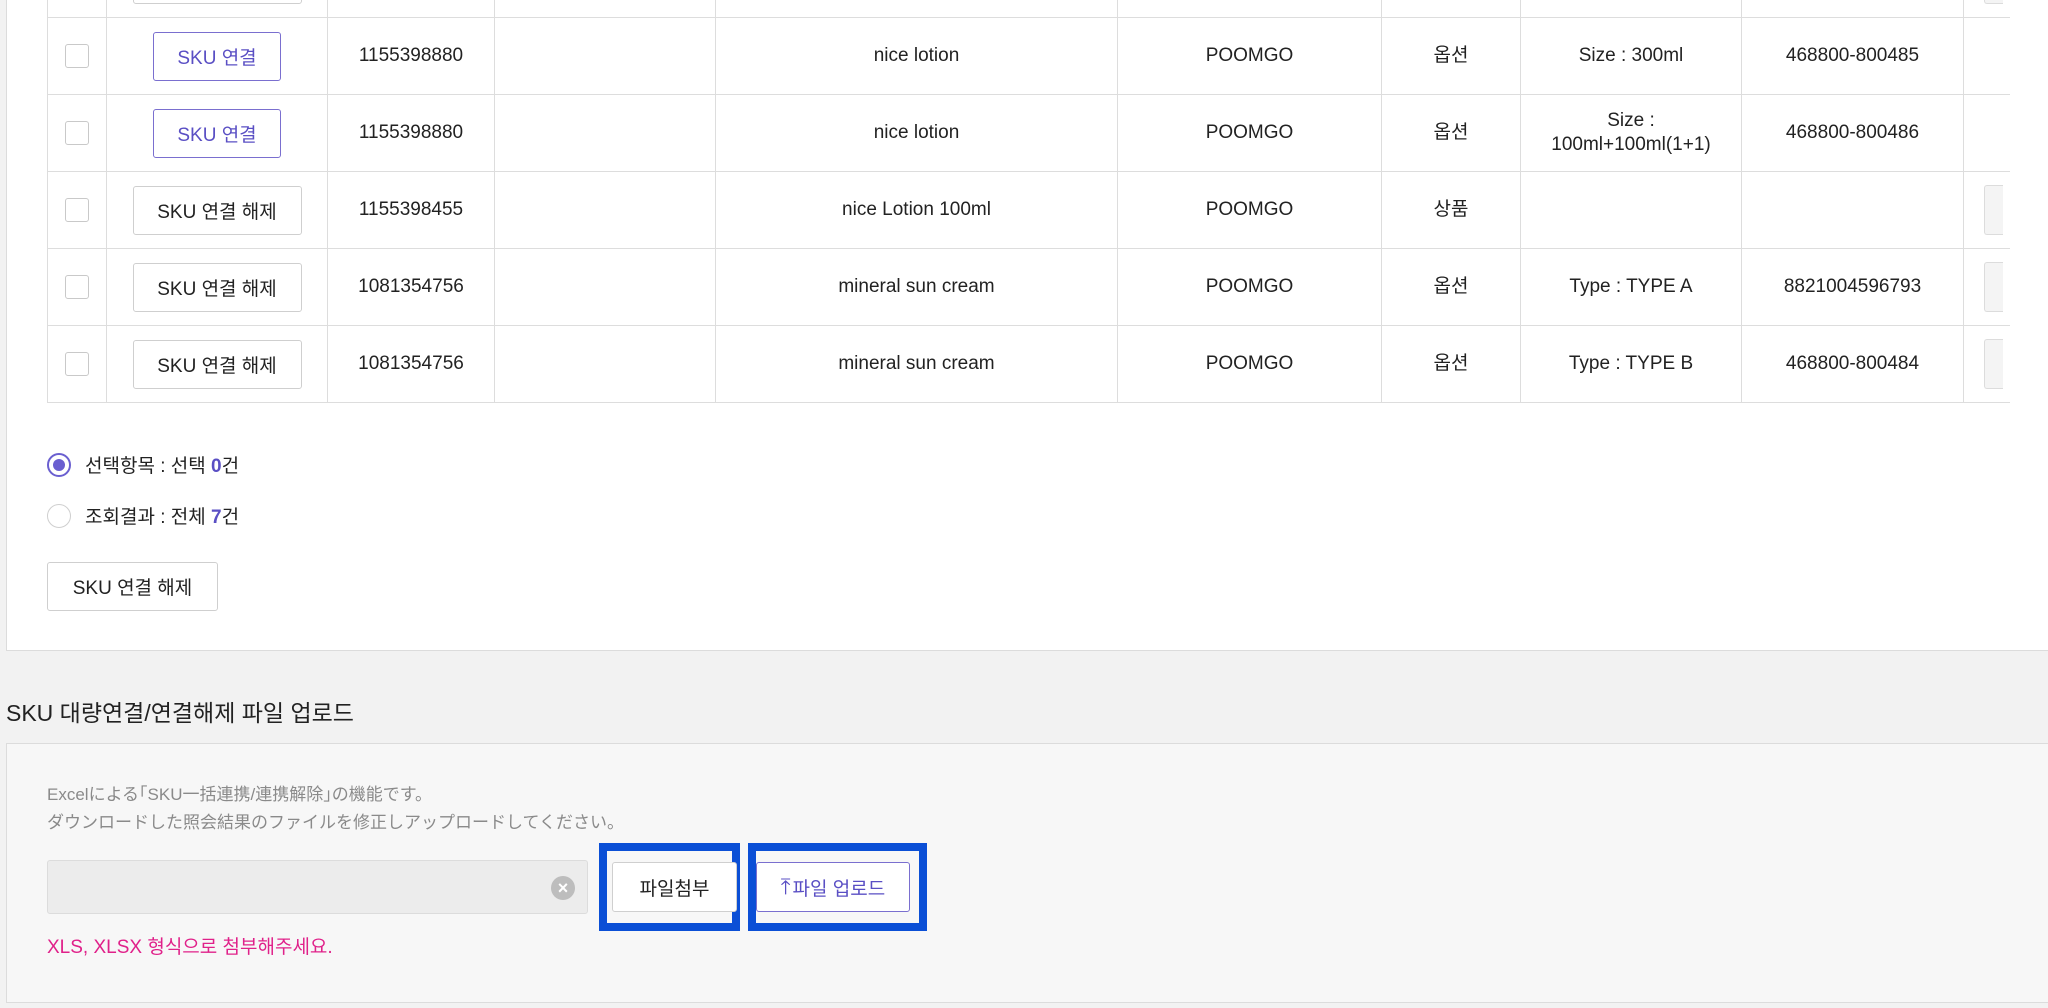  Describe the element at coordinates (839, 889) in the screenshot. I see `file-upload-label: 파일 업로드` at that location.